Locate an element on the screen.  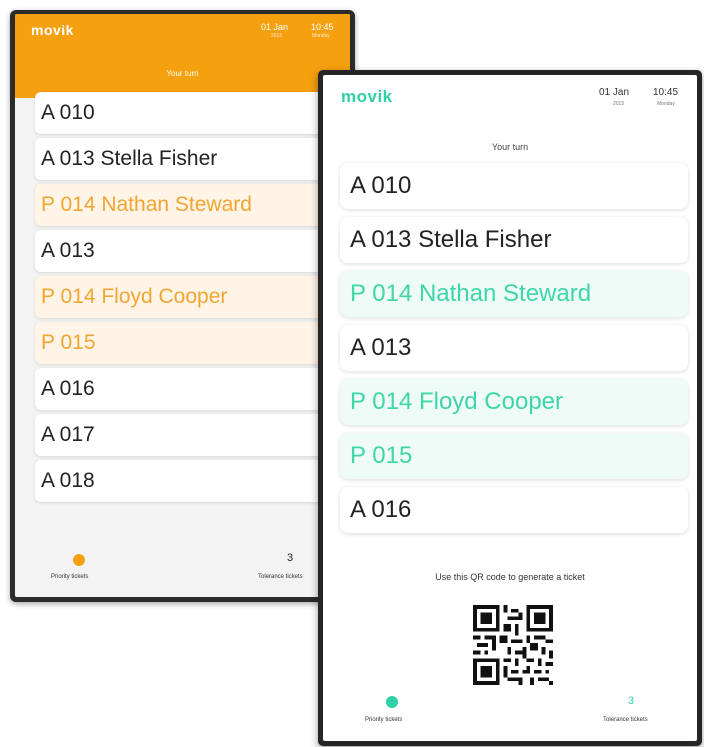
back-date: 01 Jan is located at coordinates (275, 27).